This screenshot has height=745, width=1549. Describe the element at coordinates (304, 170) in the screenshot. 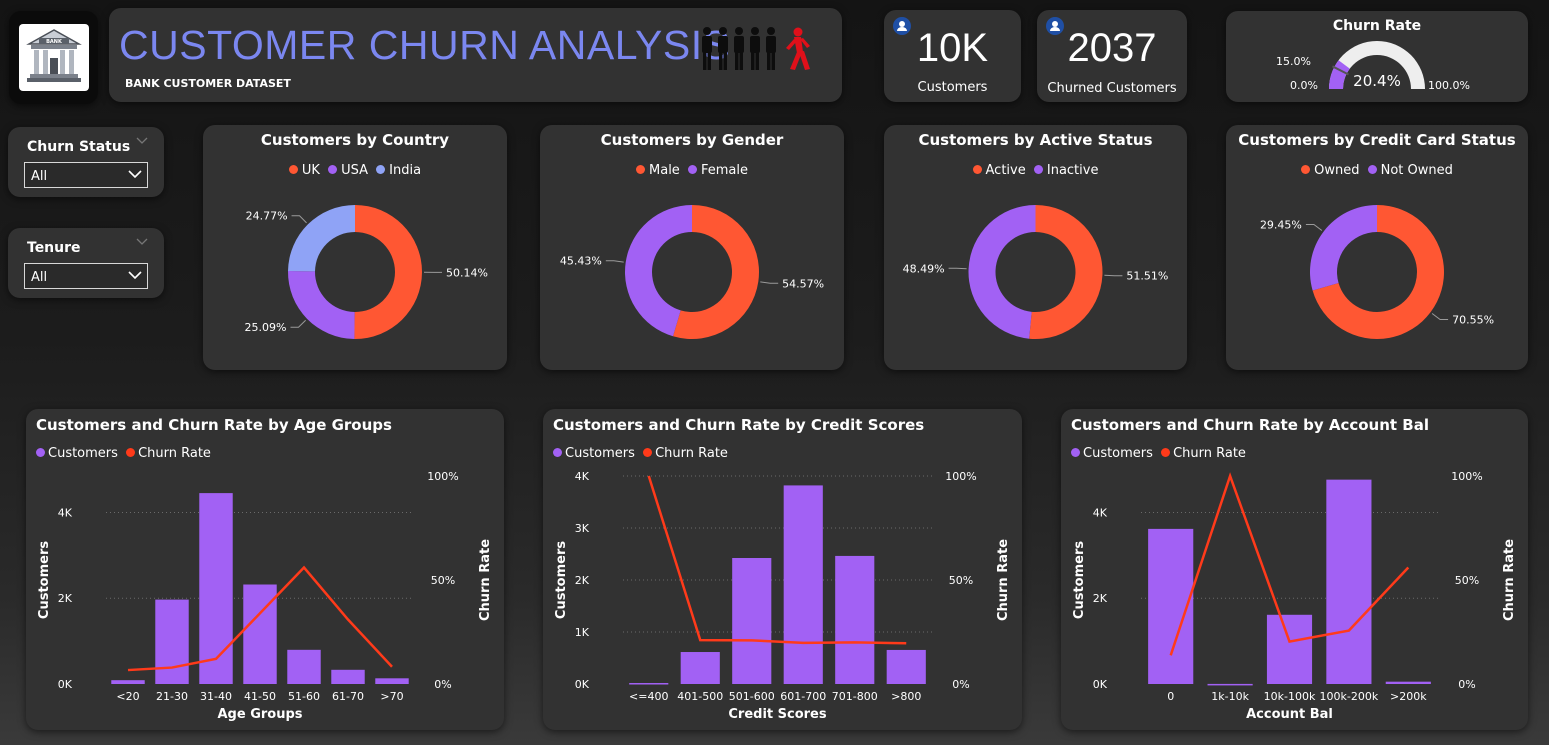

I see `legend-item: UK` at that location.